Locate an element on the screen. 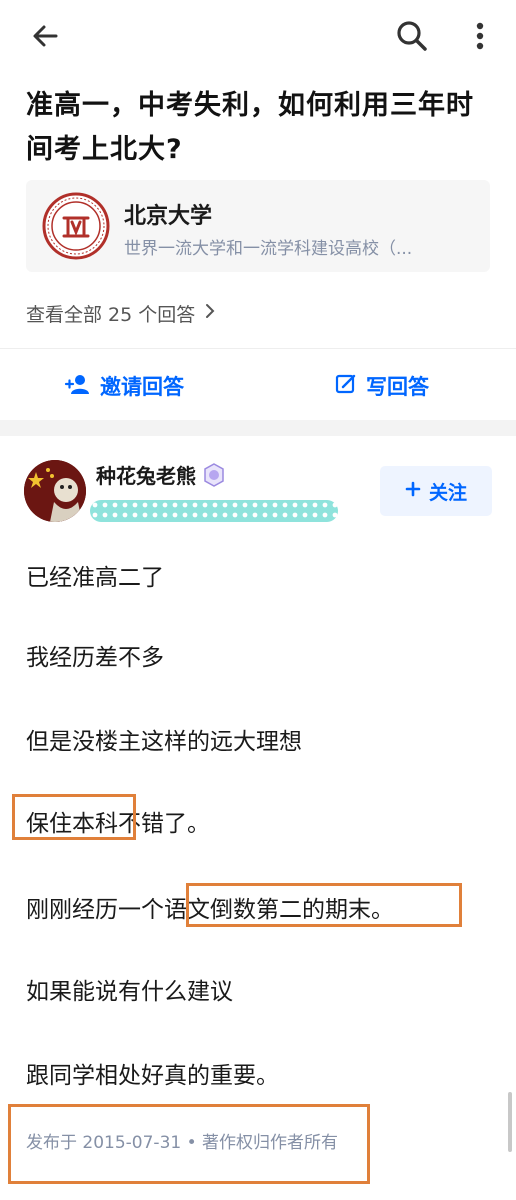 This screenshot has height=1200, width=516. plus-icon is located at coordinates (413, 491).